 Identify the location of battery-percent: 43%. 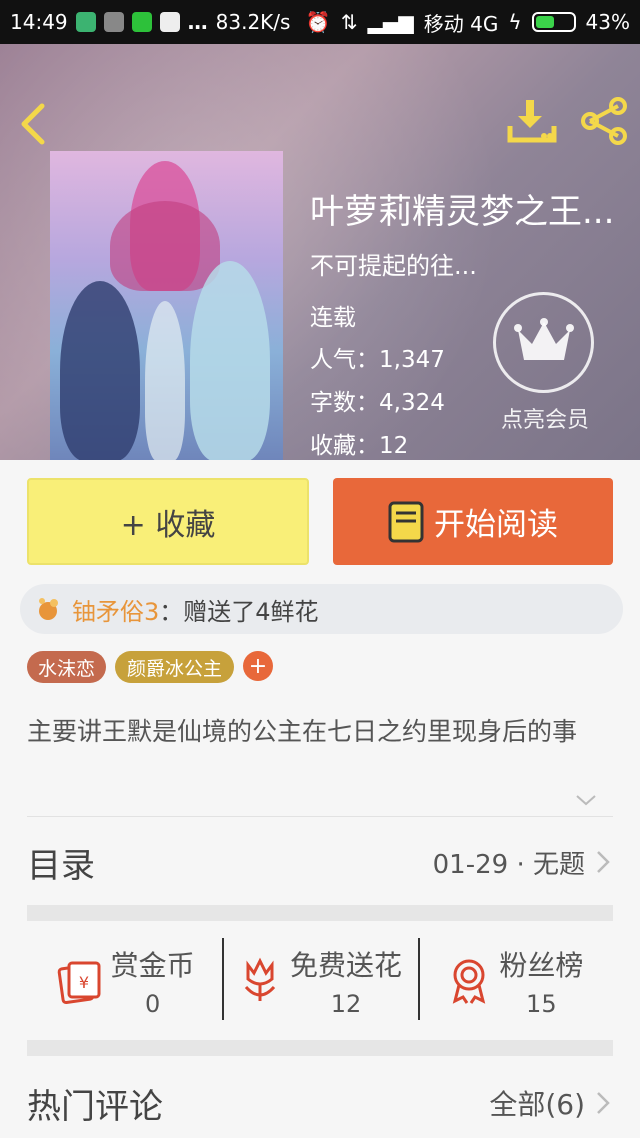
(607, 22).